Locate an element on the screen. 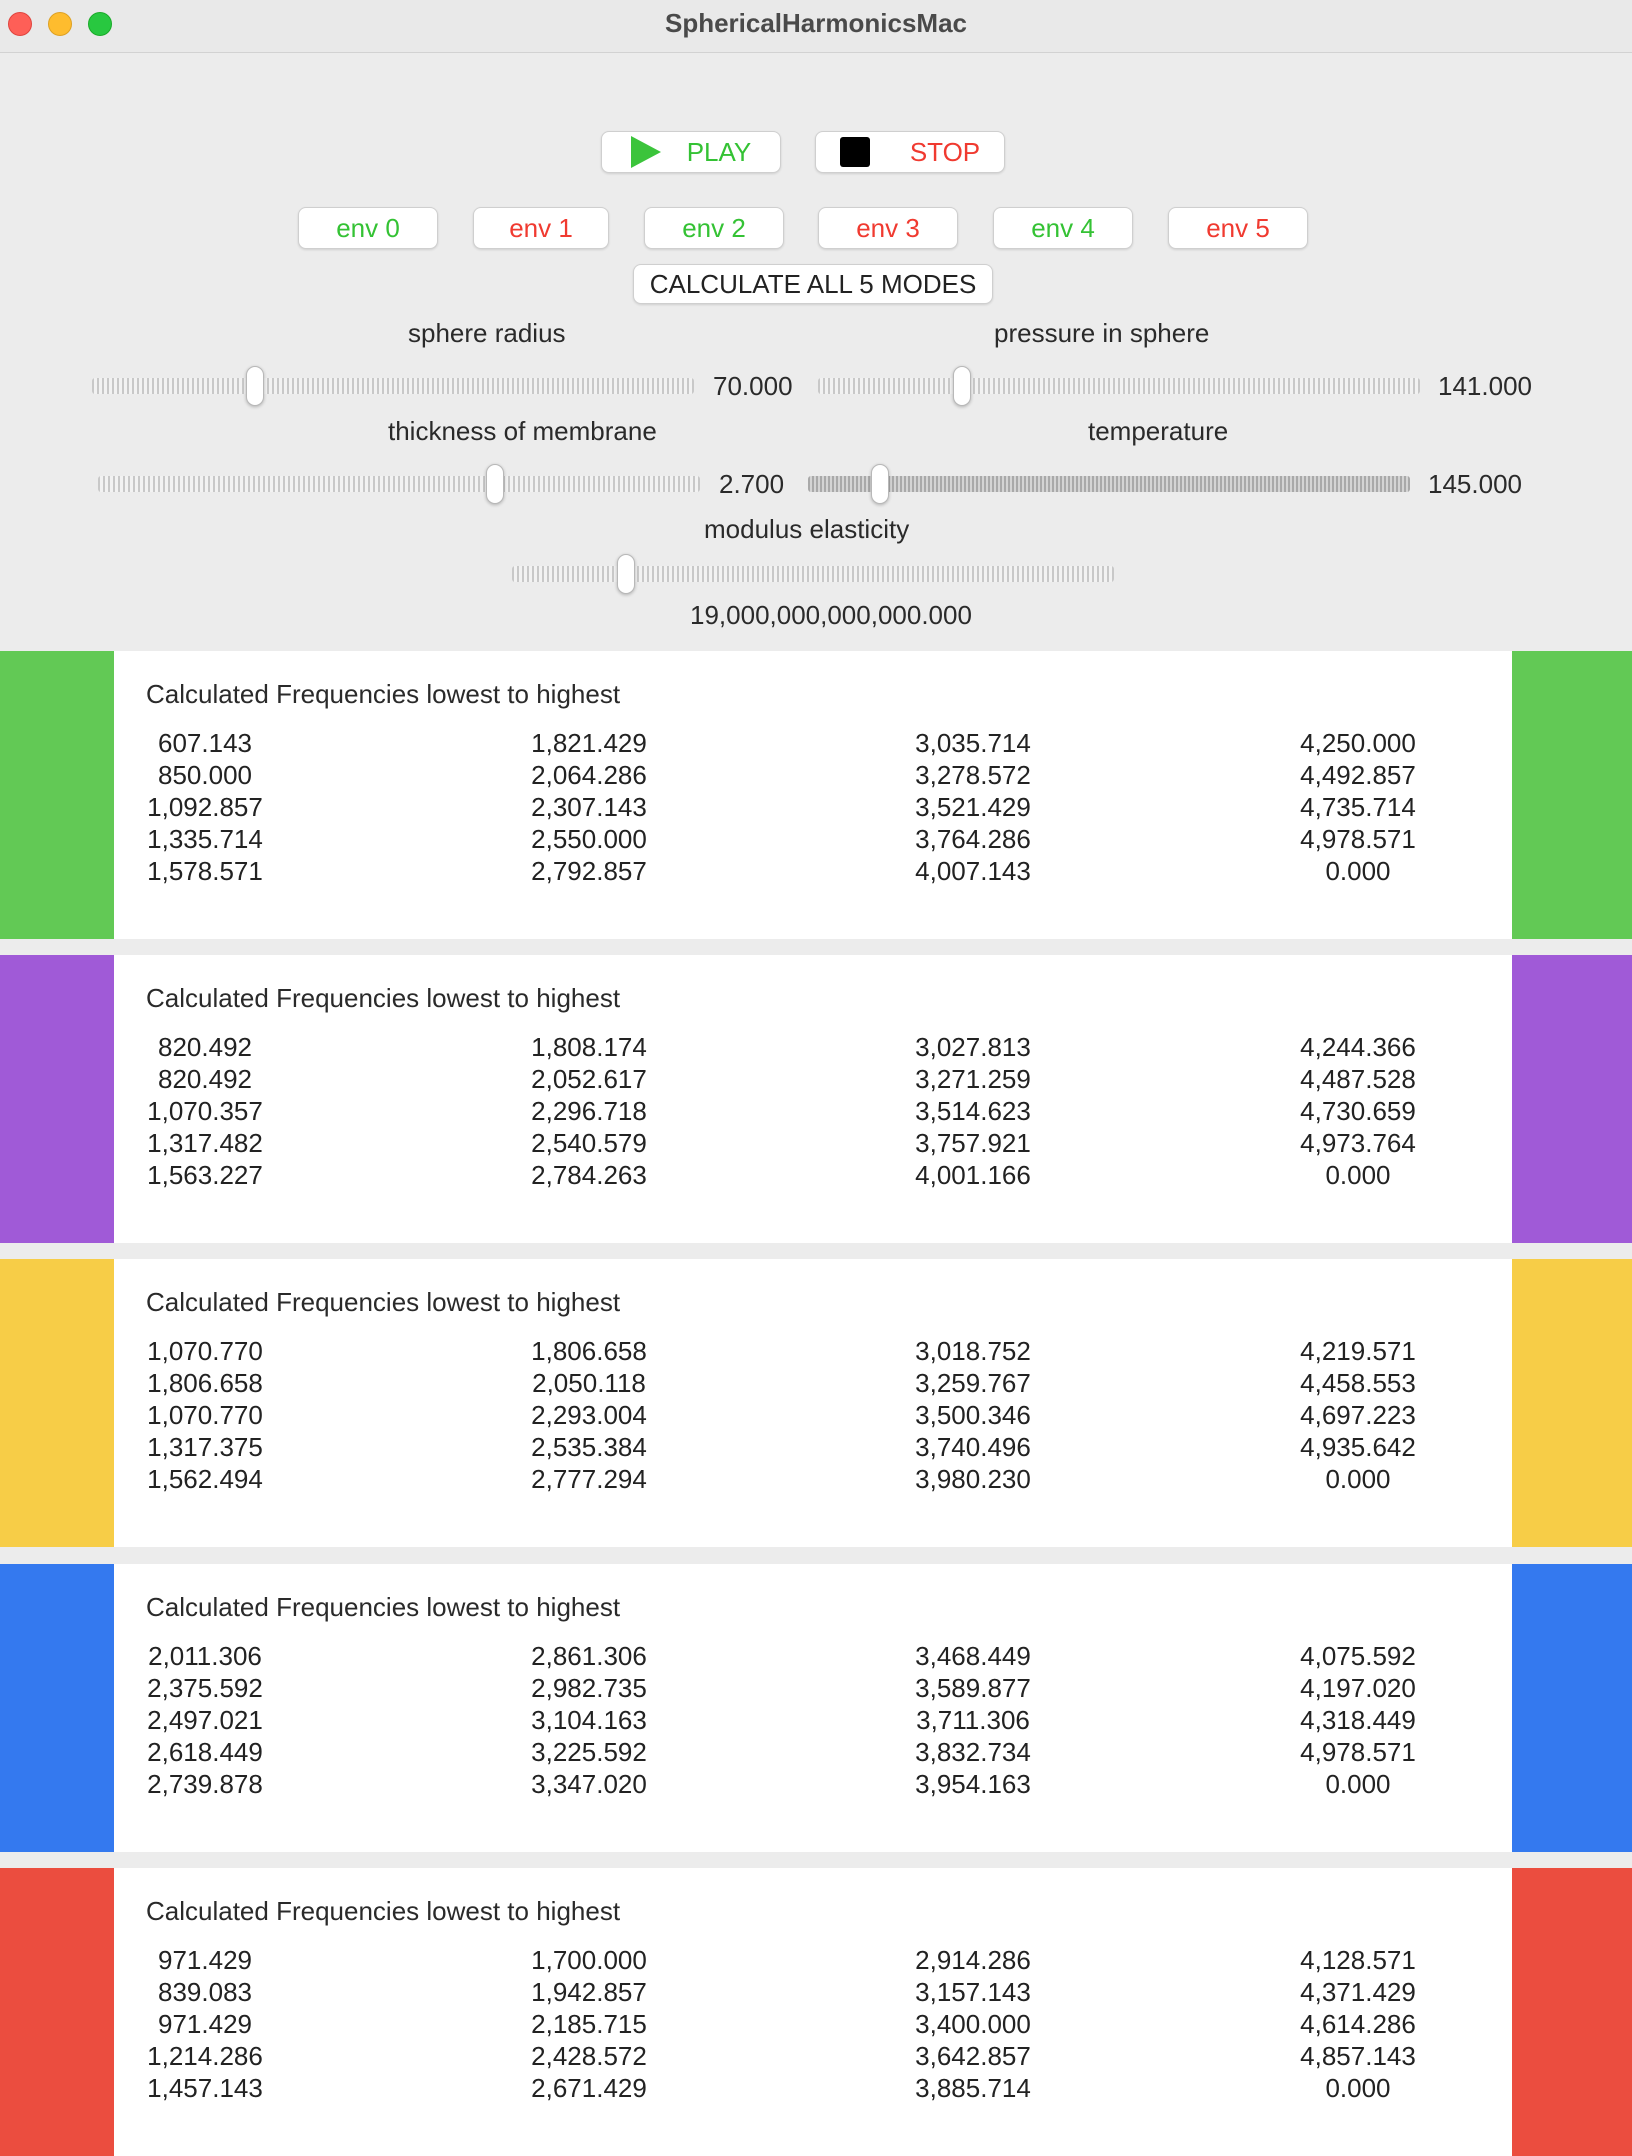 This screenshot has width=1632, height=2156. frequency-value: 1,214.286 is located at coordinates (205, 2056).